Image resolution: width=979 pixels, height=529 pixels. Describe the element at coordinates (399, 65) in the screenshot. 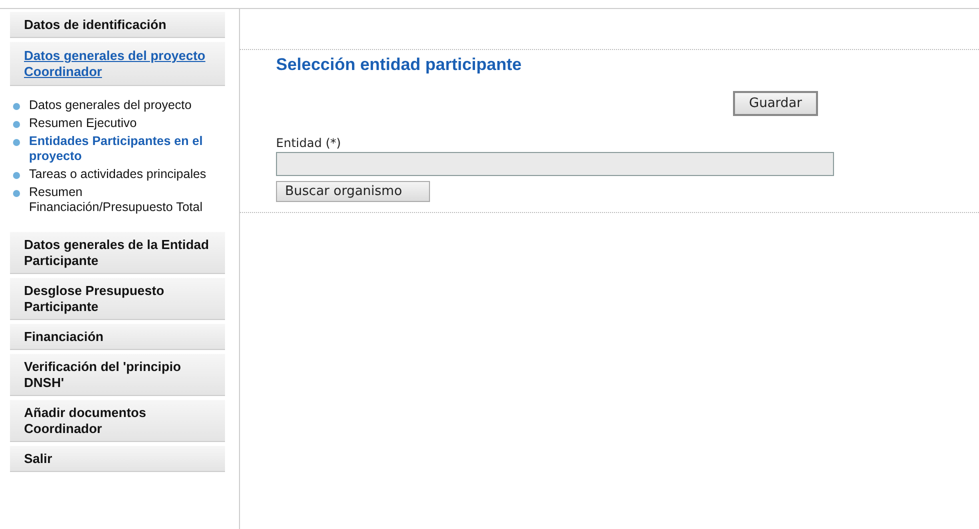

I see `section-heading: Selección entidad participante` at that location.